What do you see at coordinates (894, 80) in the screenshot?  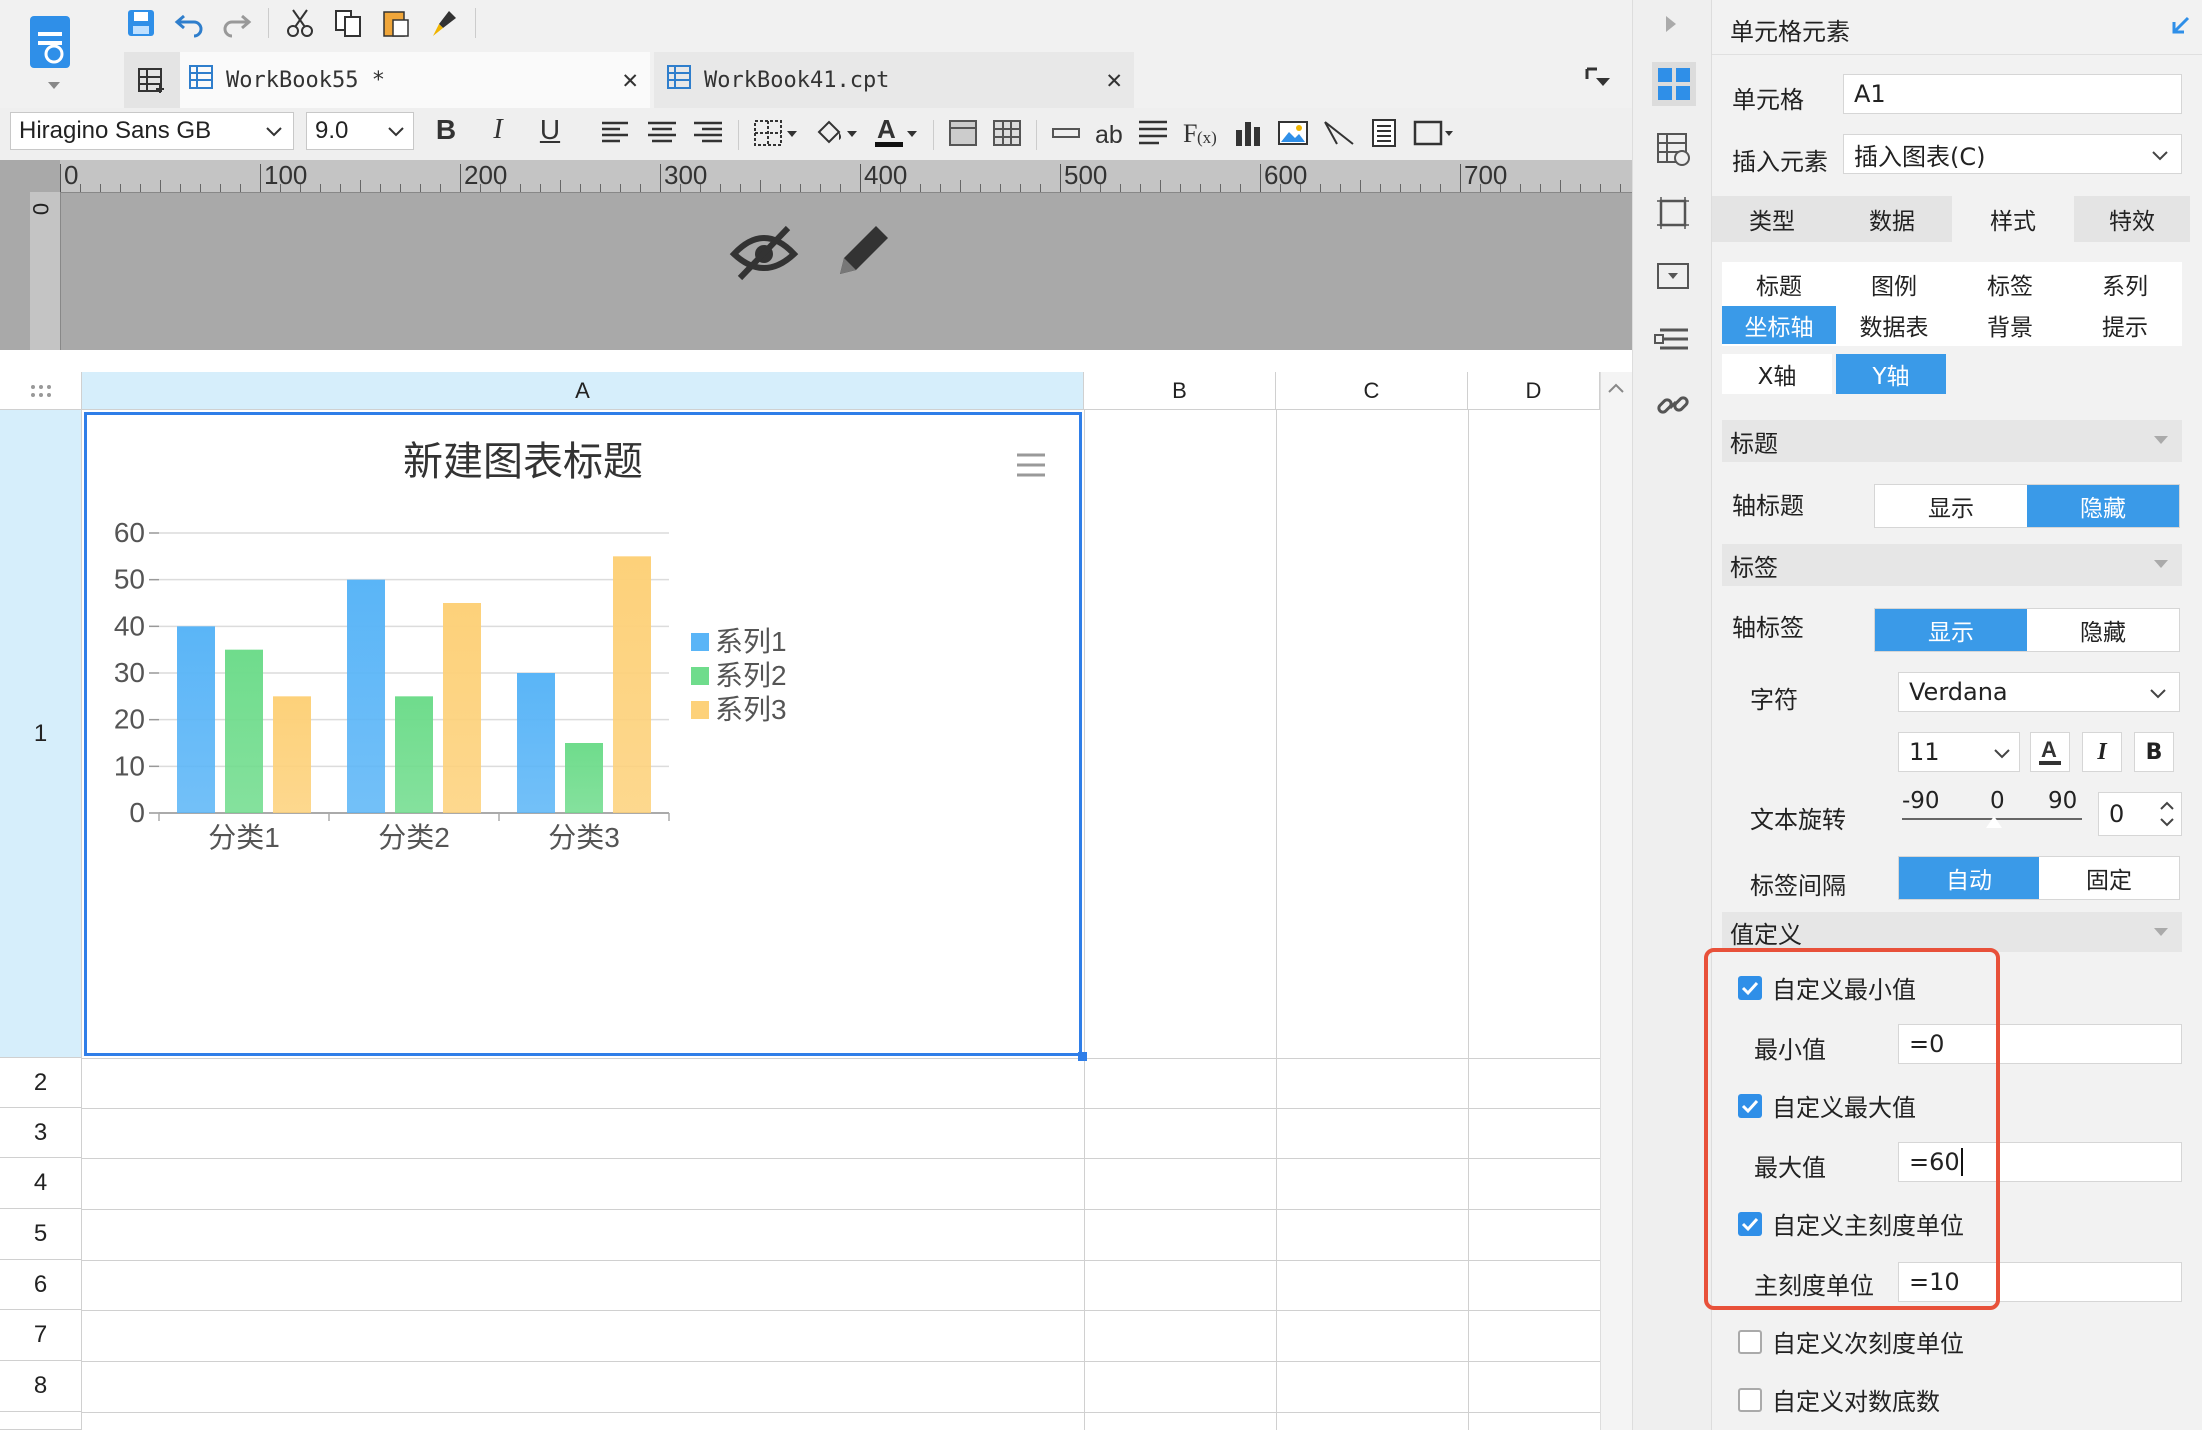 I see `tab-workbook41: WorkBook41.cpt ✕` at bounding box center [894, 80].